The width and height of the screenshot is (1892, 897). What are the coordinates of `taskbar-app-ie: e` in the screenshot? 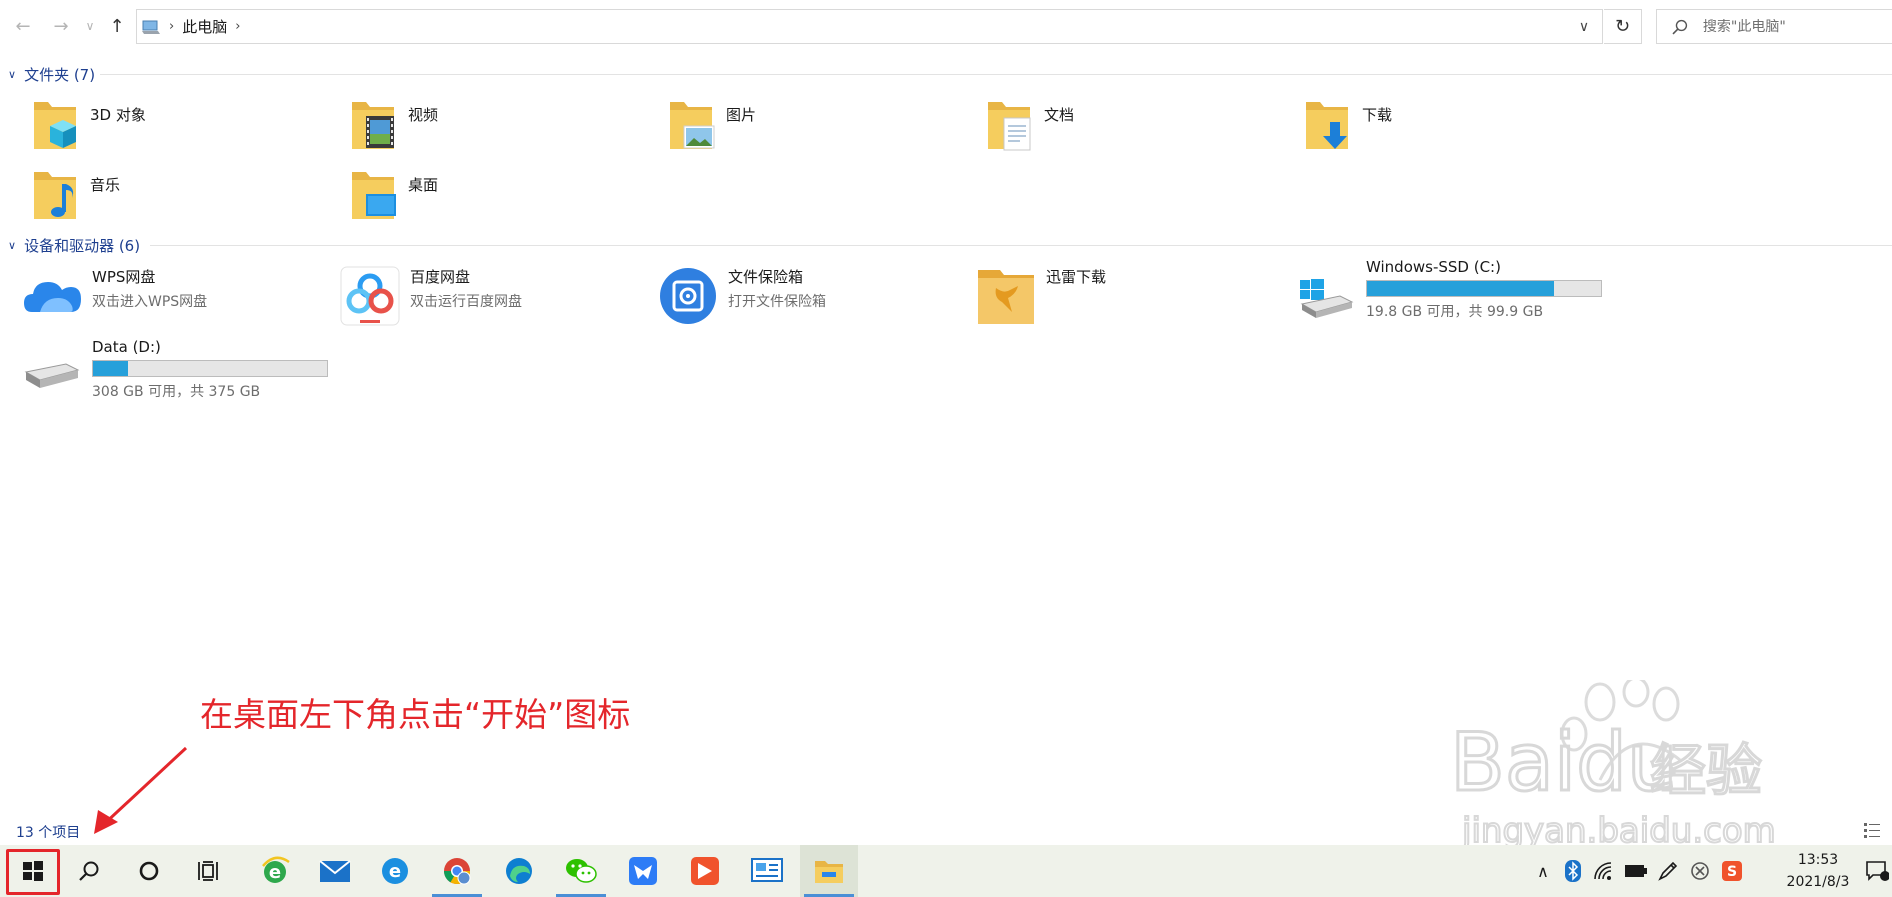 It's located at (275, 871).